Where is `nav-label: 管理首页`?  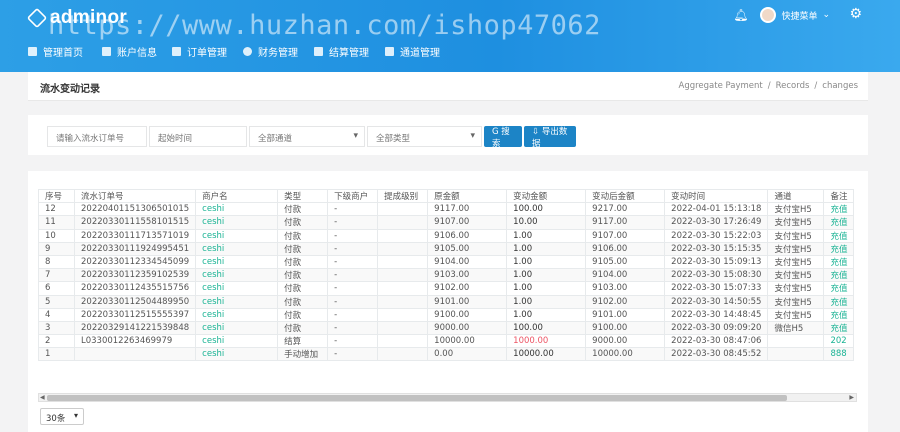 nav-label: 管理首页 is located at coordinates (63, 53).